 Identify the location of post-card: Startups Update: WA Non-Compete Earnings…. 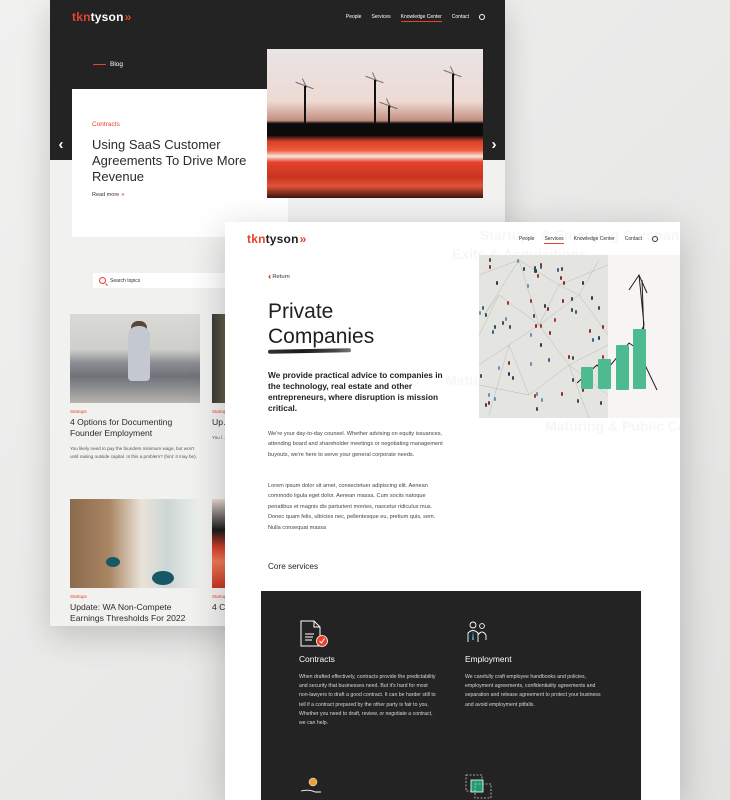
(135, 561).